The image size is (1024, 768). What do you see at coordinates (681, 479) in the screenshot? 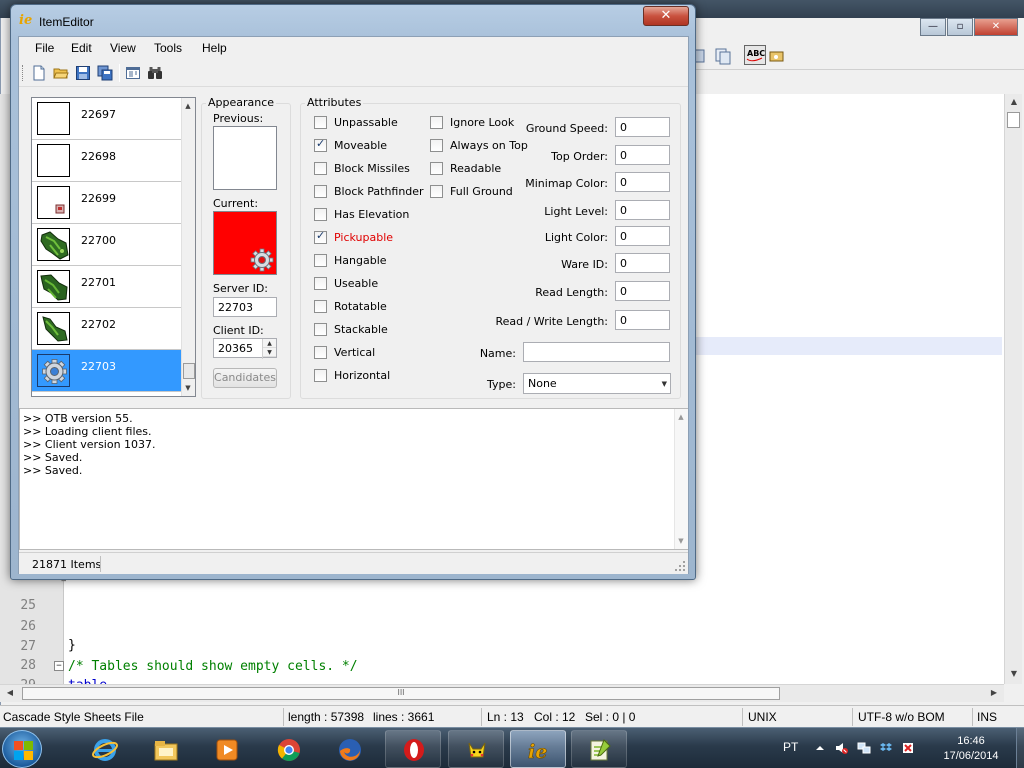
I see `log-scrollbar: ▲ ▼` at bounding box center [681, 479].